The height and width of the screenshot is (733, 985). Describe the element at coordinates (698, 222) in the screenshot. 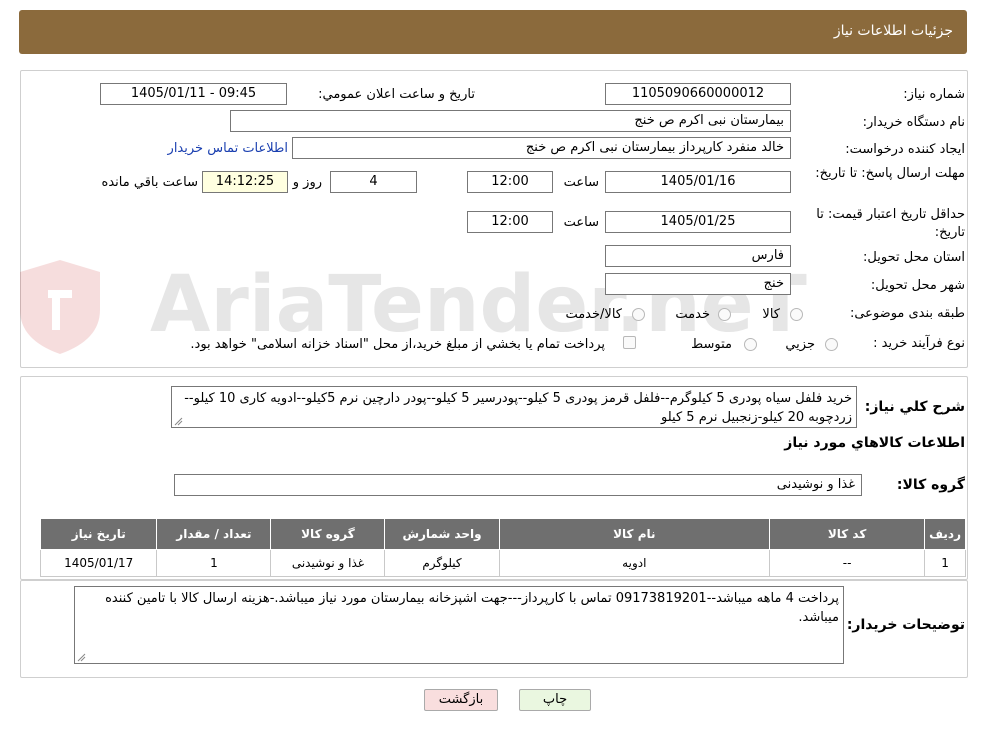

I see `validity-date-field: 1405/01/25` at that location.